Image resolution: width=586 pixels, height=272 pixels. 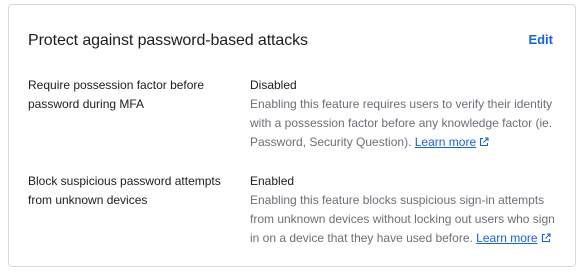 What do you see at coordinates (272, 181) in the screenshot?
I see `status-text: Enabled` at bounding box center [272, 181].